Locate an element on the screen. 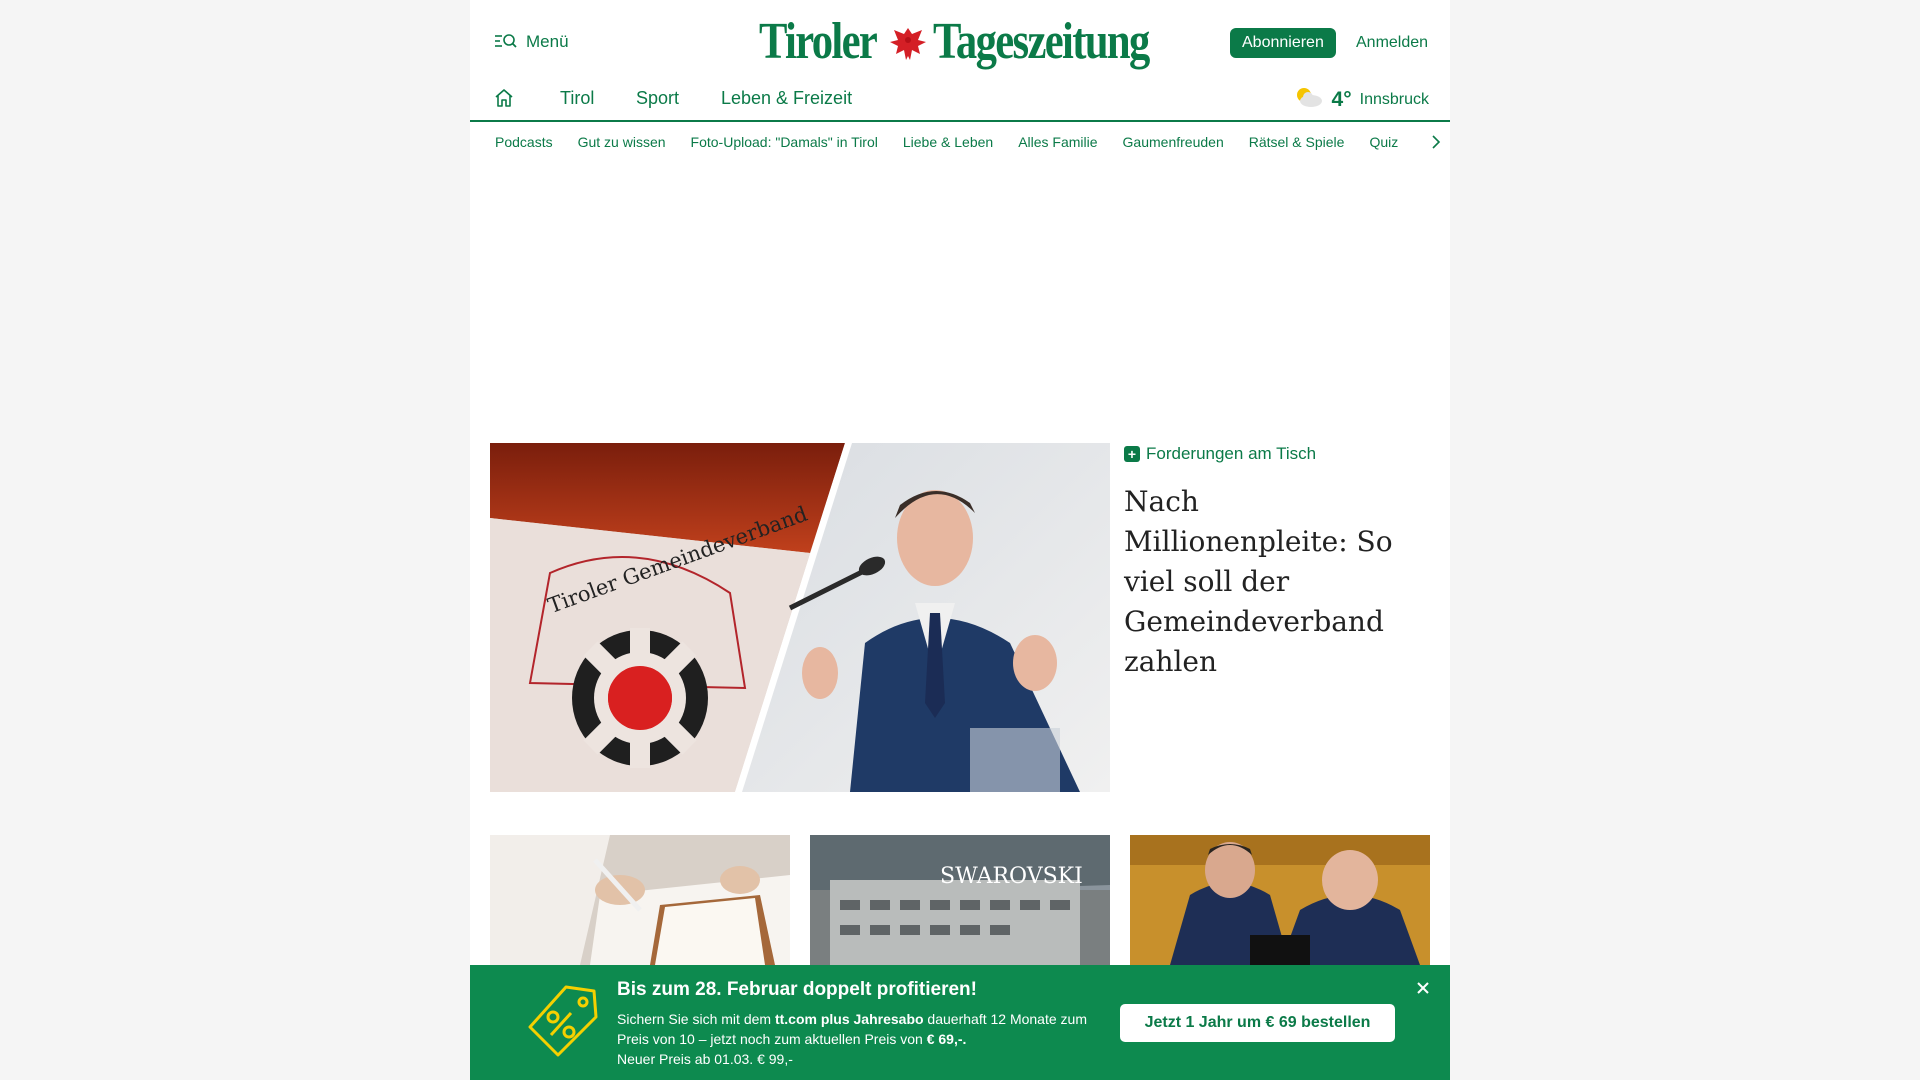  sub-nav-item: Gaumenfreuden is located at coordinates (1173, 142).